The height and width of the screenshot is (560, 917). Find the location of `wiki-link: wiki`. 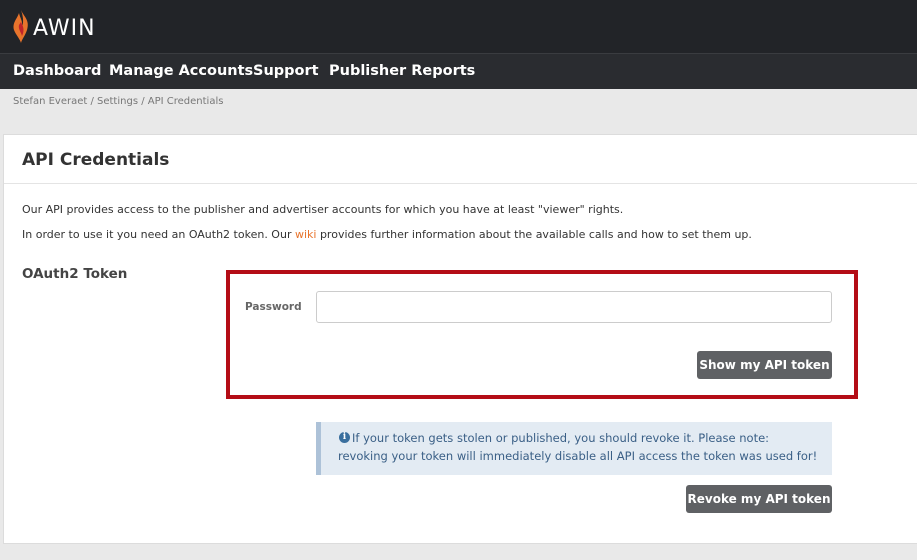

wiki-link: wiki is located at coordinates (305, 234).